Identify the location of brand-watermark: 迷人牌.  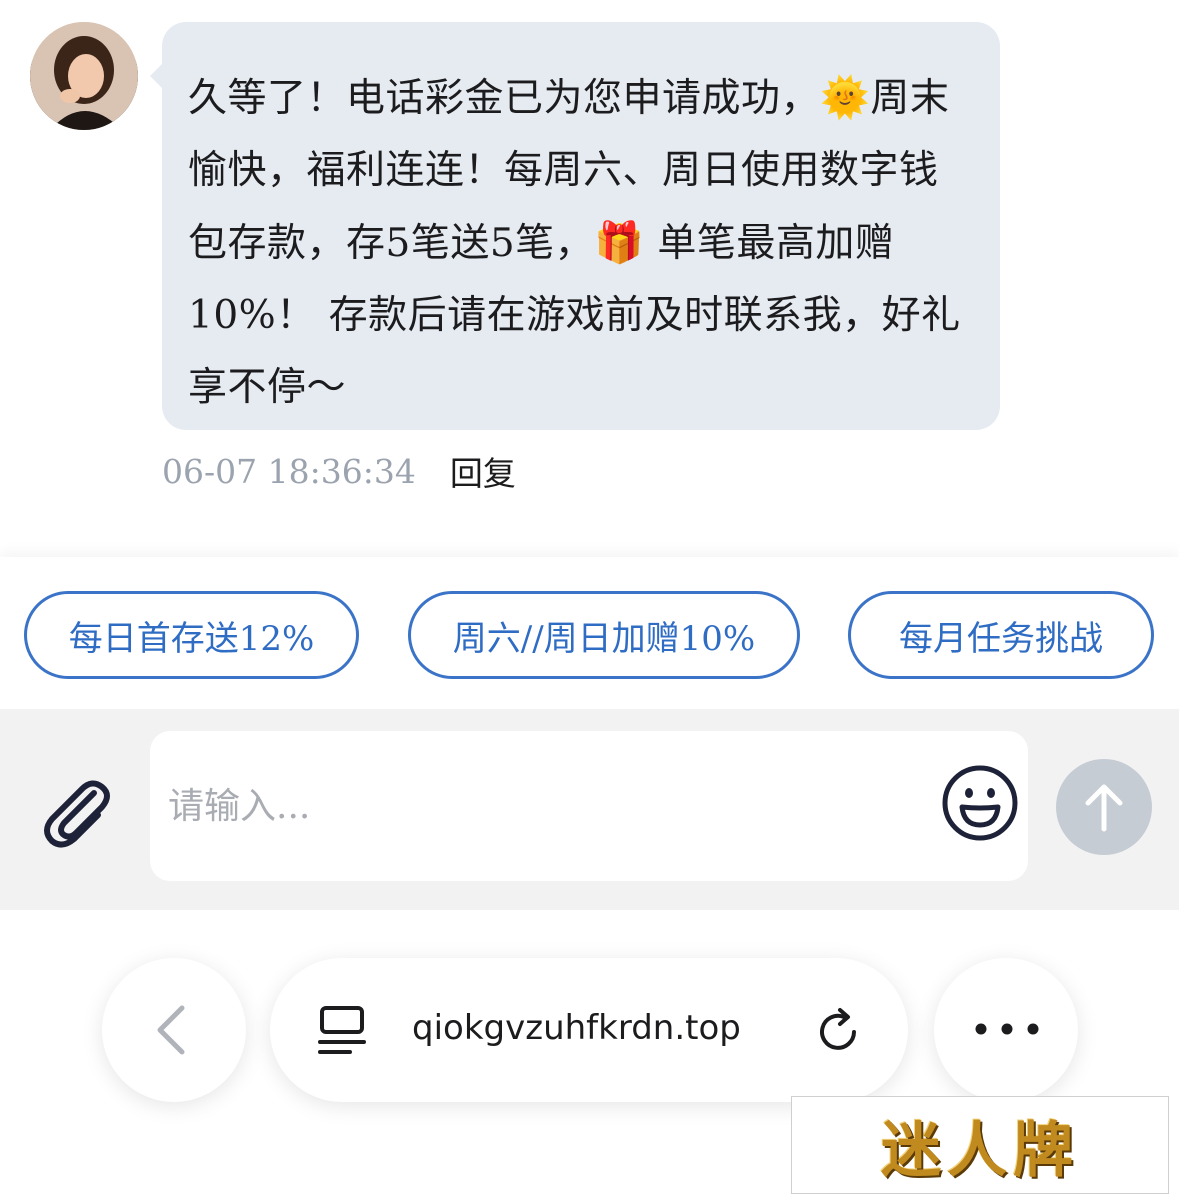
(980, 1145).